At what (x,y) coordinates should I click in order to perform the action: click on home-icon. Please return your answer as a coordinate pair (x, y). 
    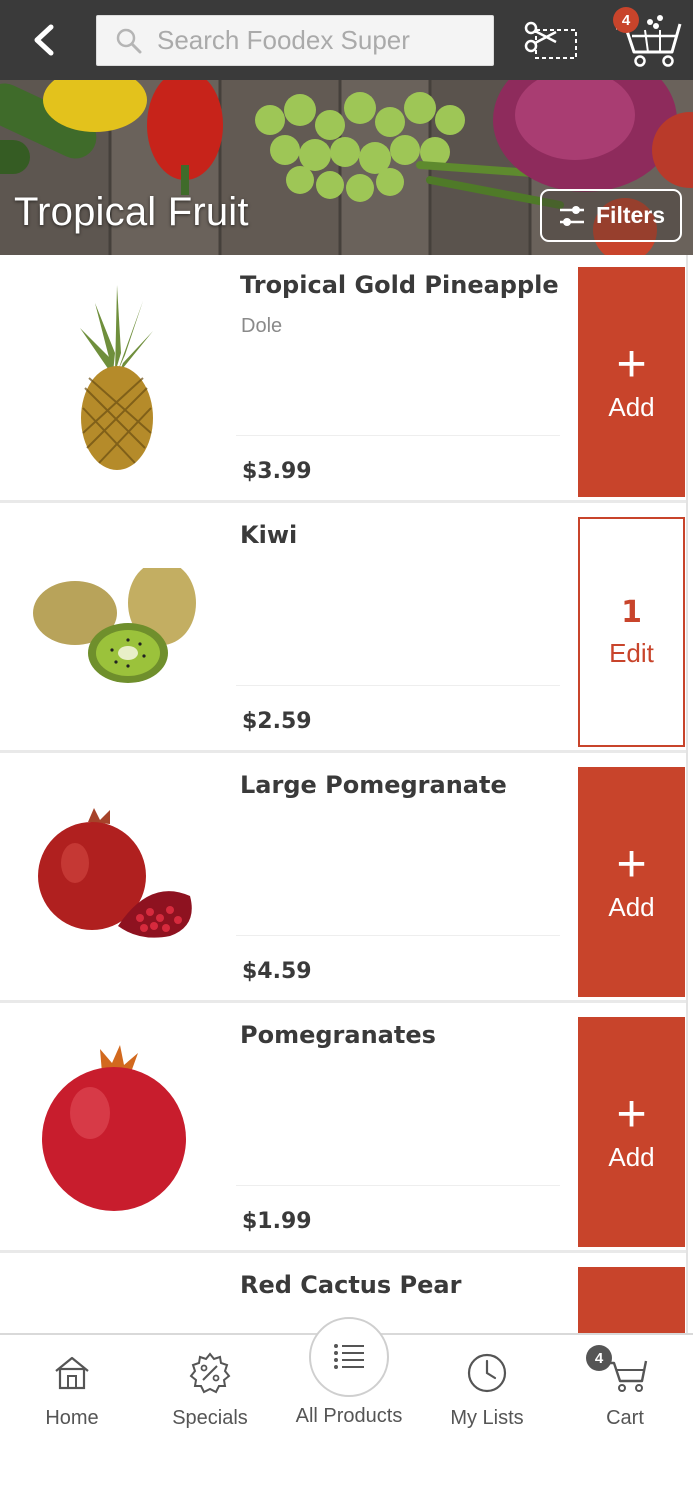
    Looking at the image, I should click on (72, 1373).